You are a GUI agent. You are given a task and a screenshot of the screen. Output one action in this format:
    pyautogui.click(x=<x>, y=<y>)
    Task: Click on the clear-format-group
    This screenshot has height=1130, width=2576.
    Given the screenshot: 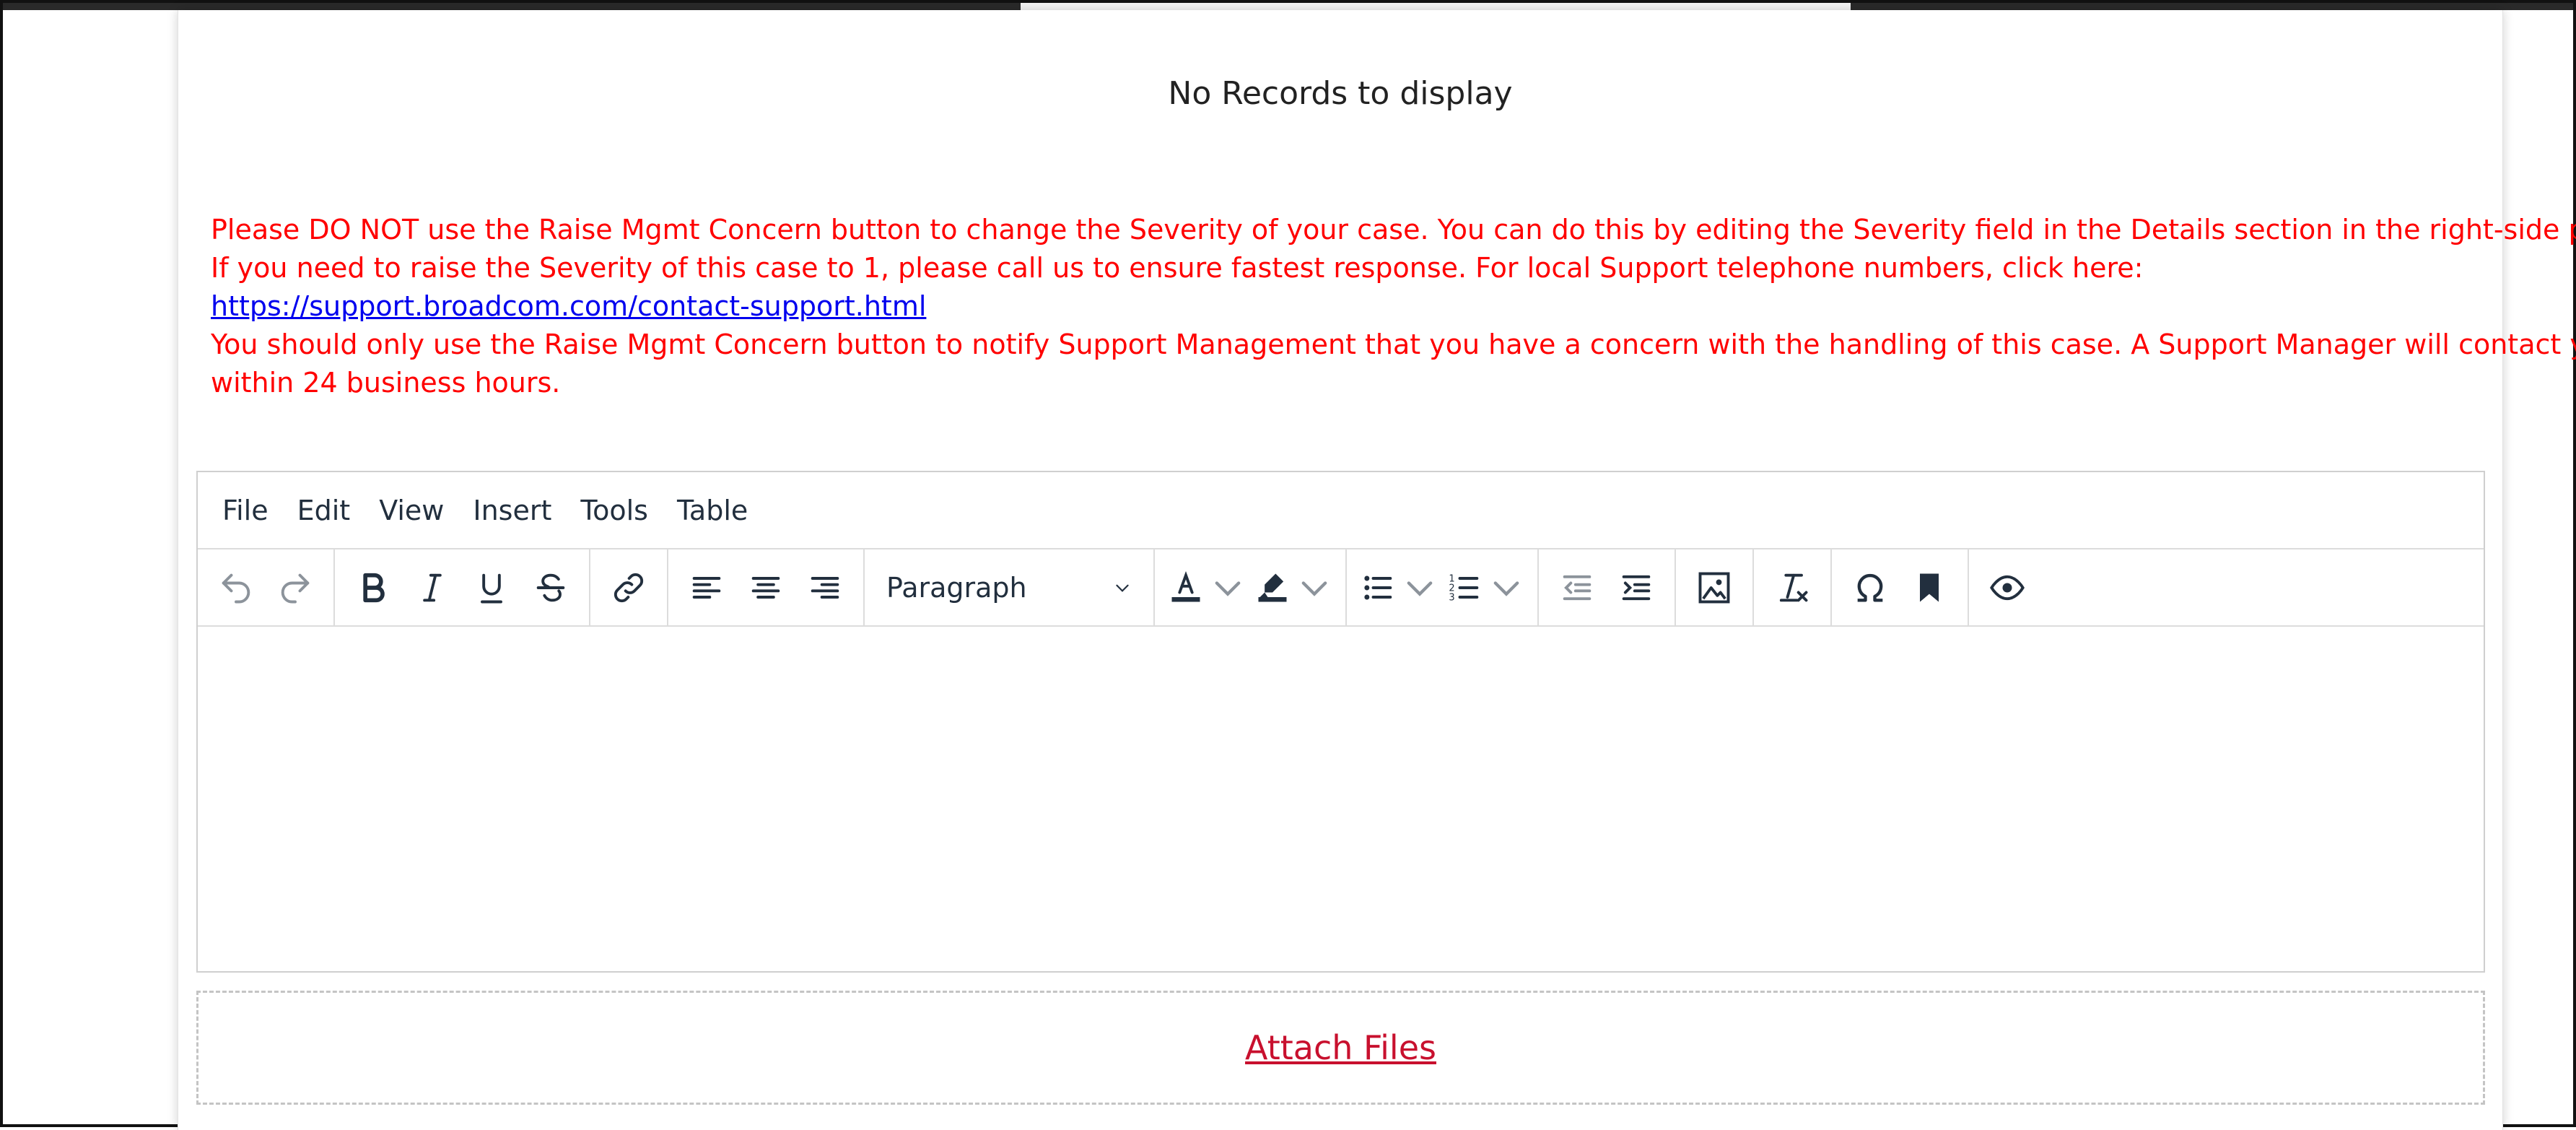 What is the action you would take?
    pyautogui.click(x=1793, y=587)
    